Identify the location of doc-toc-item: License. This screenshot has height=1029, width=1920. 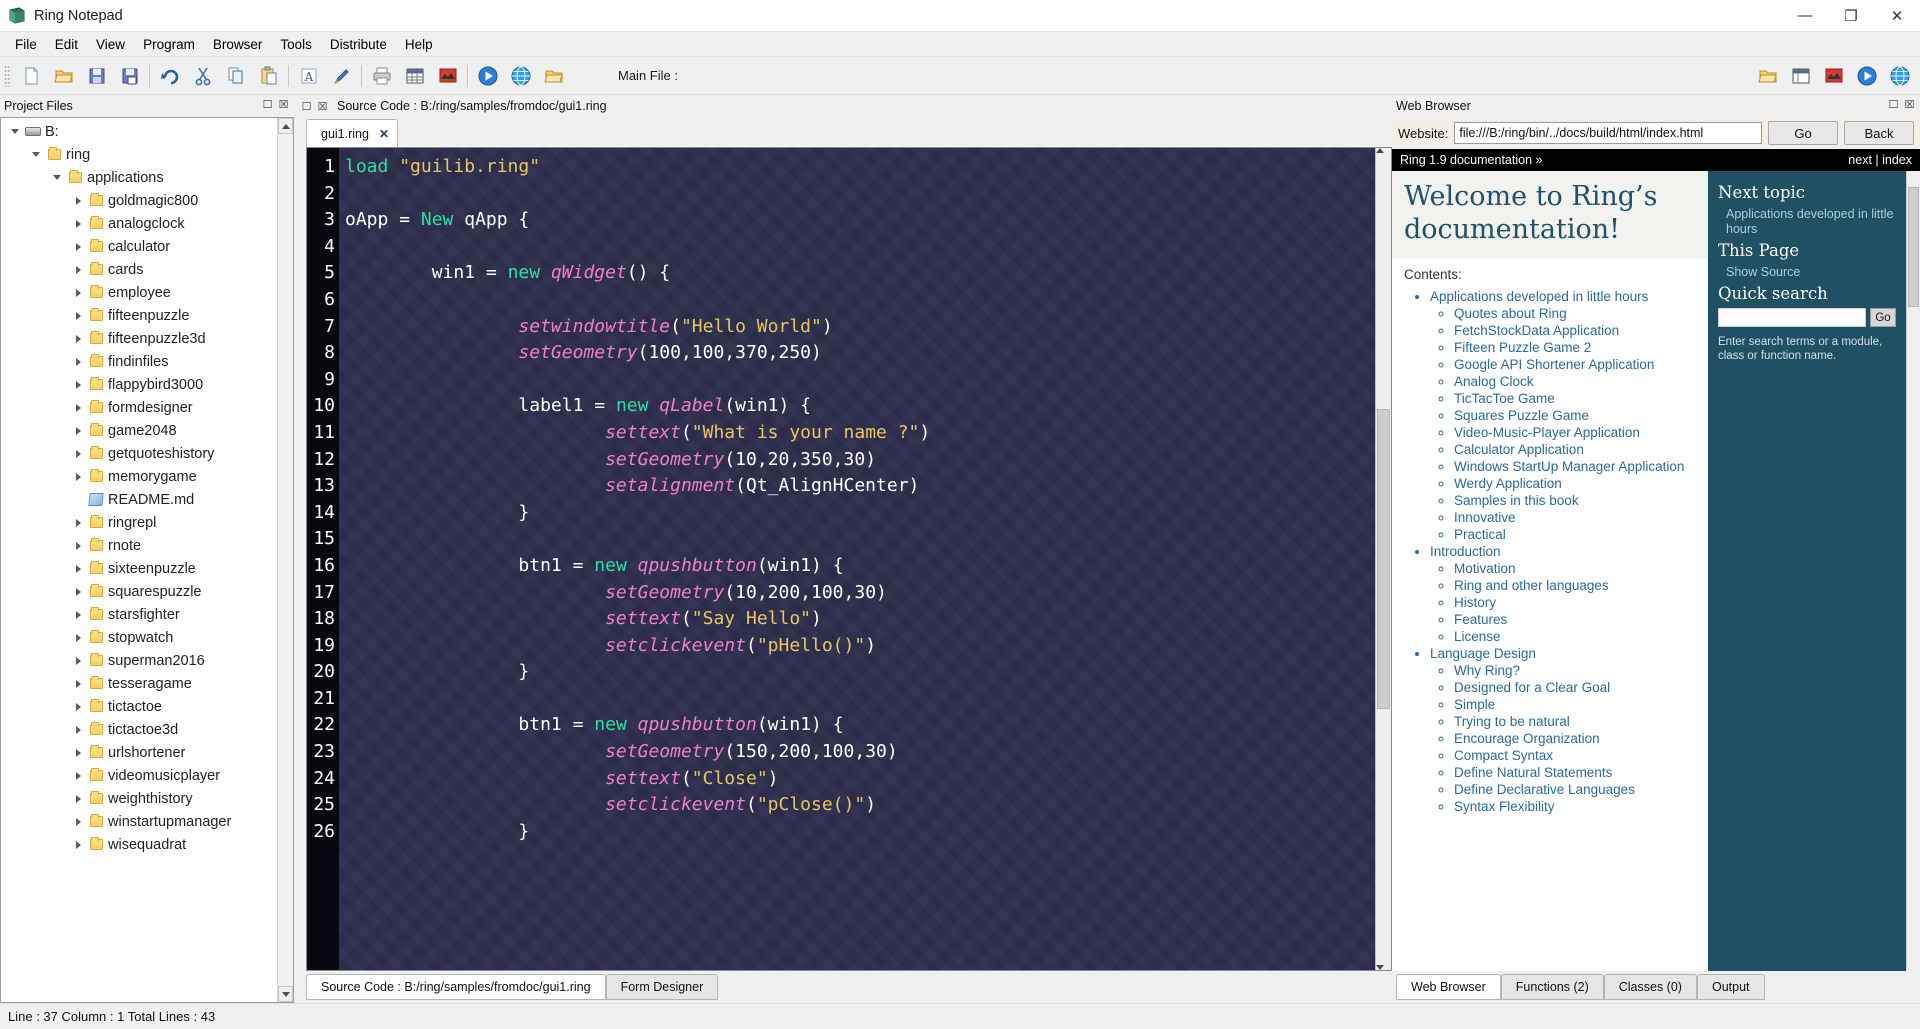
(1575, 636).